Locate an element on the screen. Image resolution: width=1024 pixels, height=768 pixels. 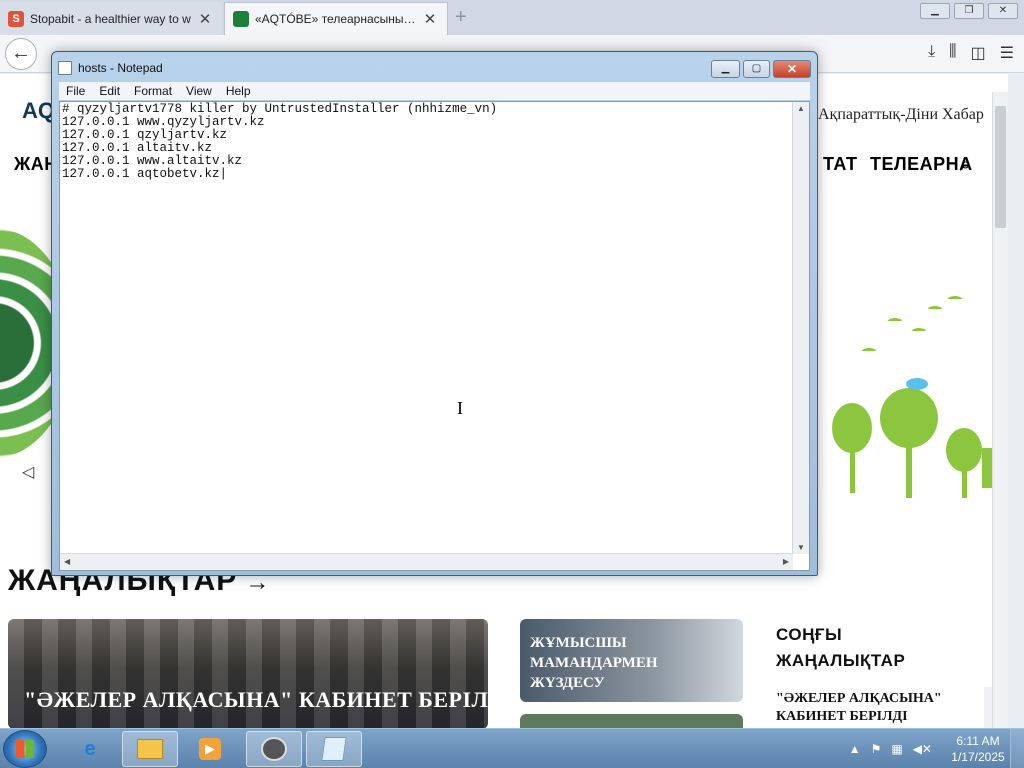
news-card-secondary: ЖҰМЫСШЫ МАМАНДАРМЕН ЖҮЗДЕСУ is located at coordinates (631, 660).